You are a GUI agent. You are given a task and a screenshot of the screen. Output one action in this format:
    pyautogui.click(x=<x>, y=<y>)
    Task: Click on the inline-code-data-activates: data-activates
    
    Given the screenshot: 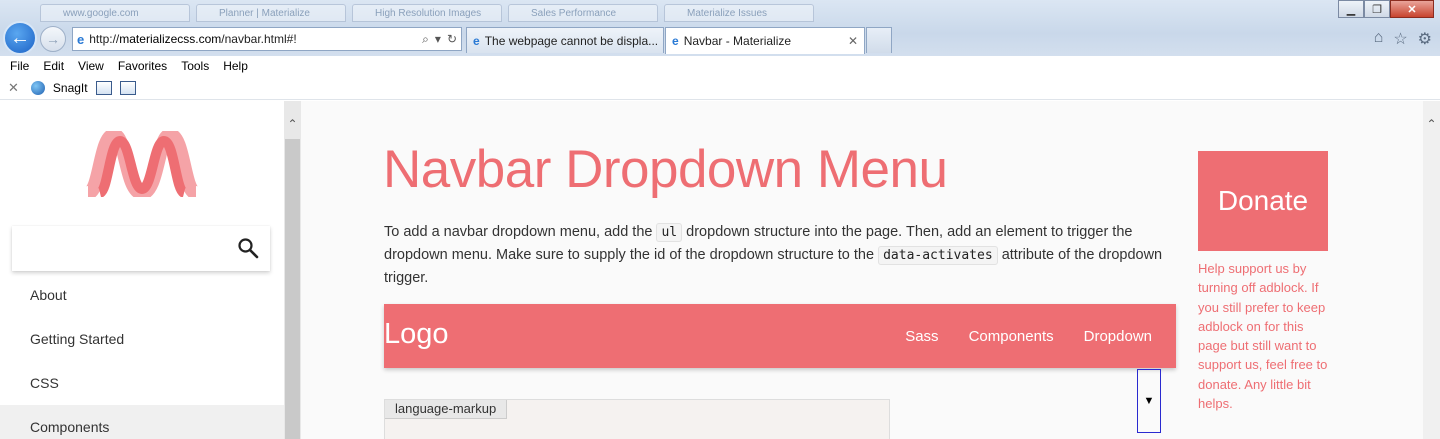 What is the action you would take?
    pyautogui.click(x=938, y=255)
    